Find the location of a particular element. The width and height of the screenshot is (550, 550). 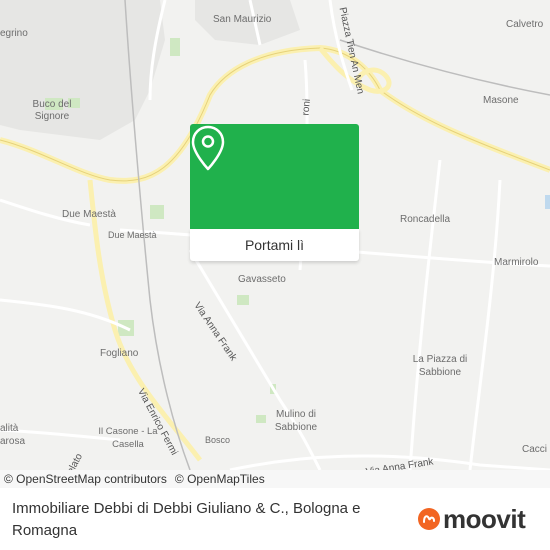

popup-header is located at coordinates (274, 176).